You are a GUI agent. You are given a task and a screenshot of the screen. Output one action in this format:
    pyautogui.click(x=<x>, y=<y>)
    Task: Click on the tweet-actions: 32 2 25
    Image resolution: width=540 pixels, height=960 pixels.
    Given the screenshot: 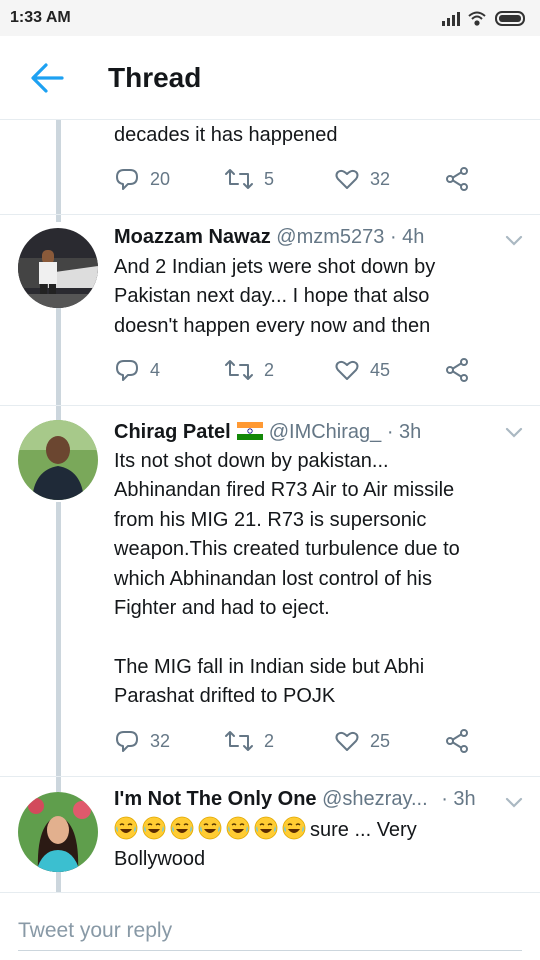 What is the action you would take?
    pyautogui.click(x=304, y=741)
    